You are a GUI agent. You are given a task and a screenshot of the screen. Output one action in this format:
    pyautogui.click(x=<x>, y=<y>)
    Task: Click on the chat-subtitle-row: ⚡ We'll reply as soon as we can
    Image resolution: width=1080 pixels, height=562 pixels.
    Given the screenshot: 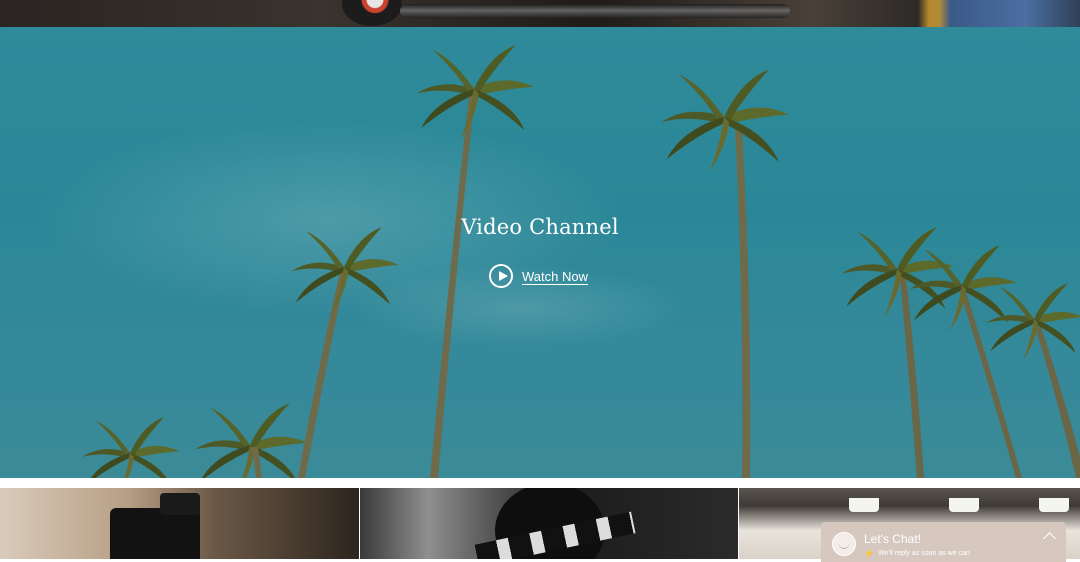 What is the action you would take?
    pyautogui.click(x=917, y=553)
    